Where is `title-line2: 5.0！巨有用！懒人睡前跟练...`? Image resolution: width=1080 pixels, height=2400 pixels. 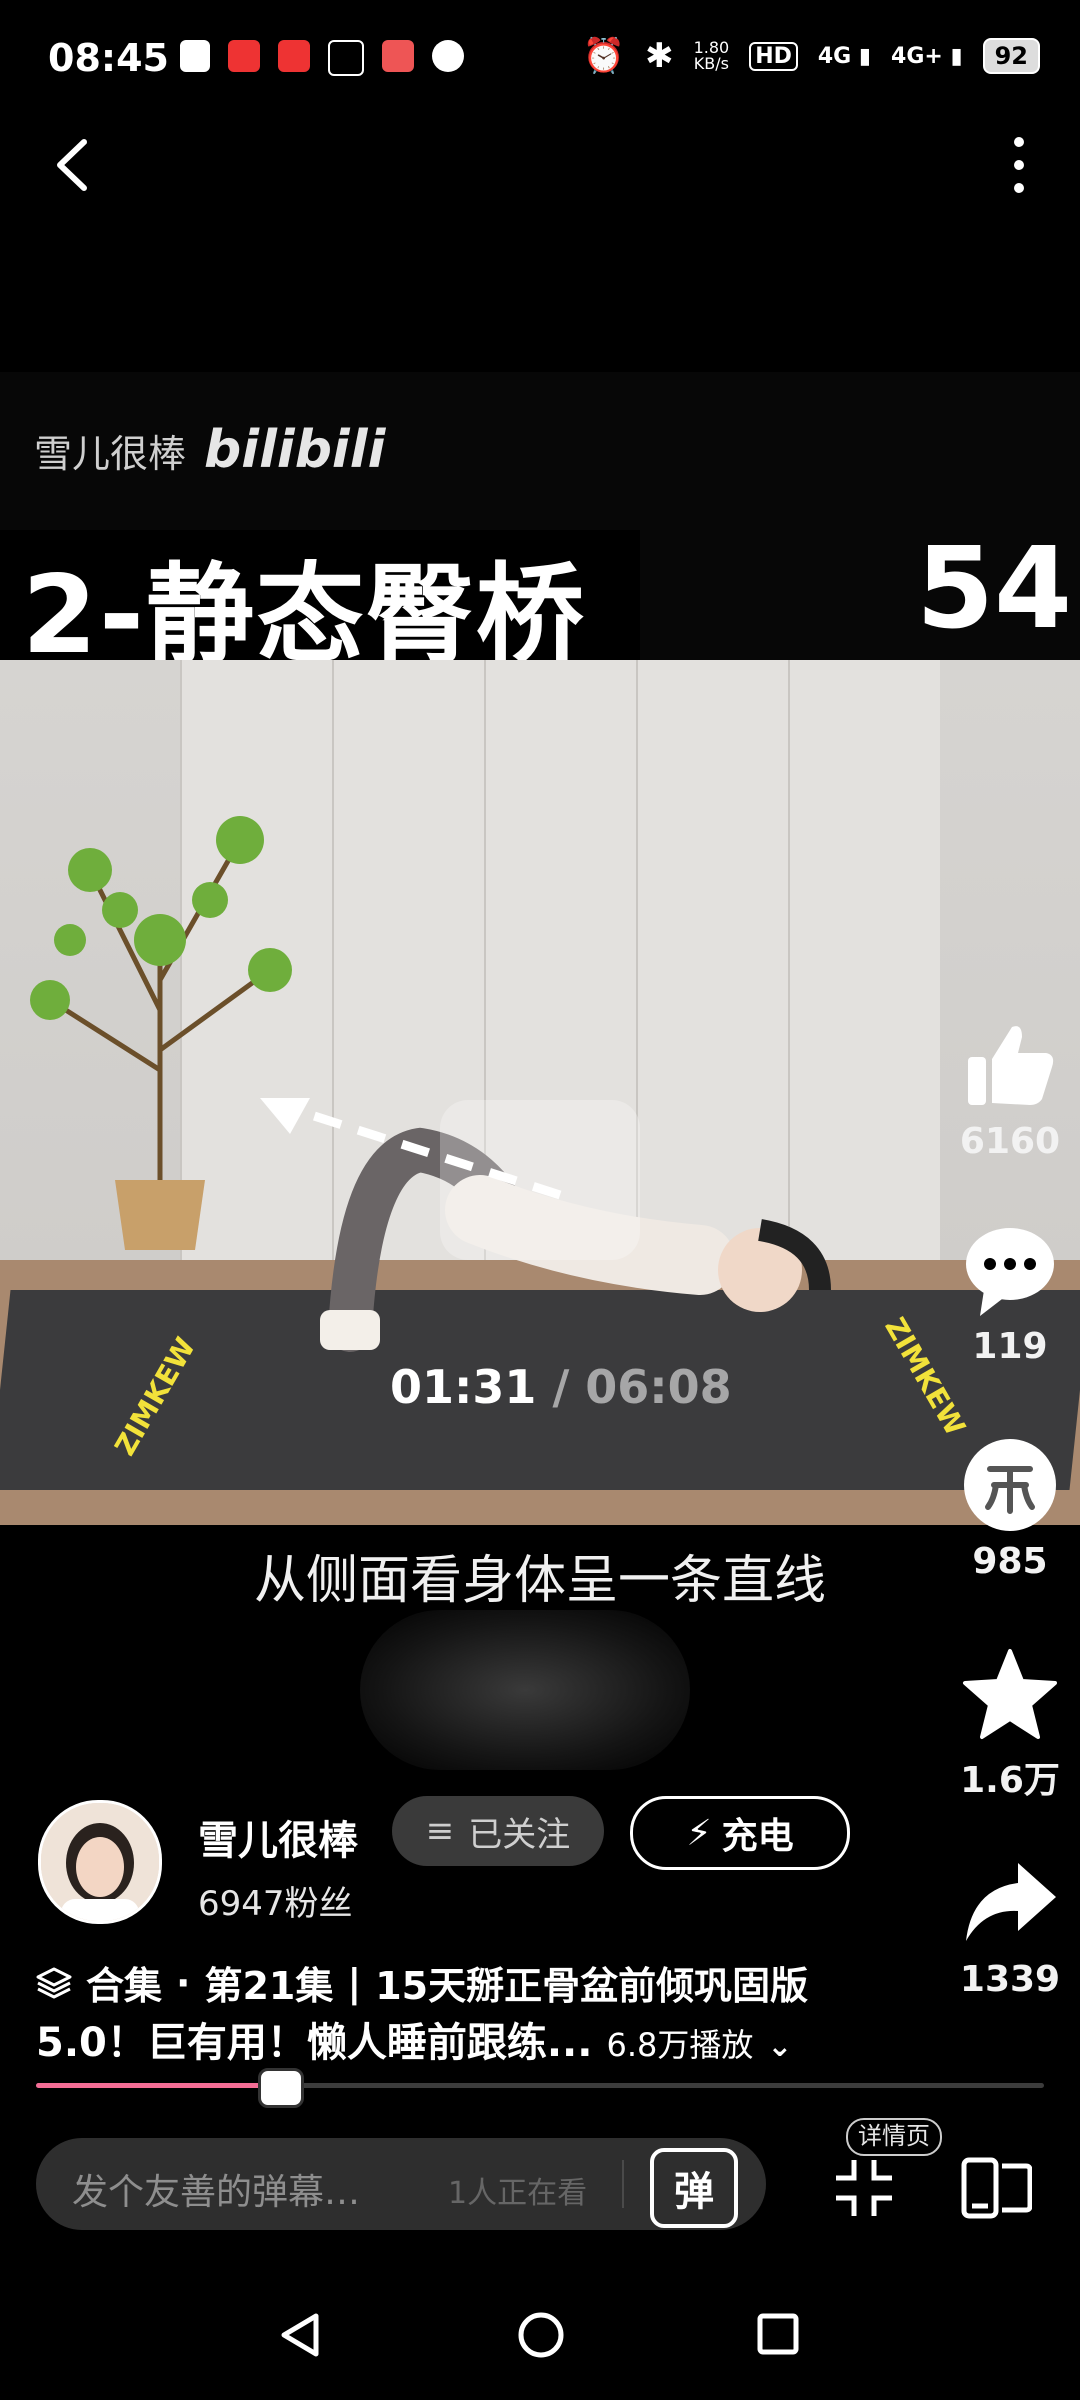
title-line2: 5.0！巨有用！懒人睡前跟练... is located at coordinates (314, 2043).